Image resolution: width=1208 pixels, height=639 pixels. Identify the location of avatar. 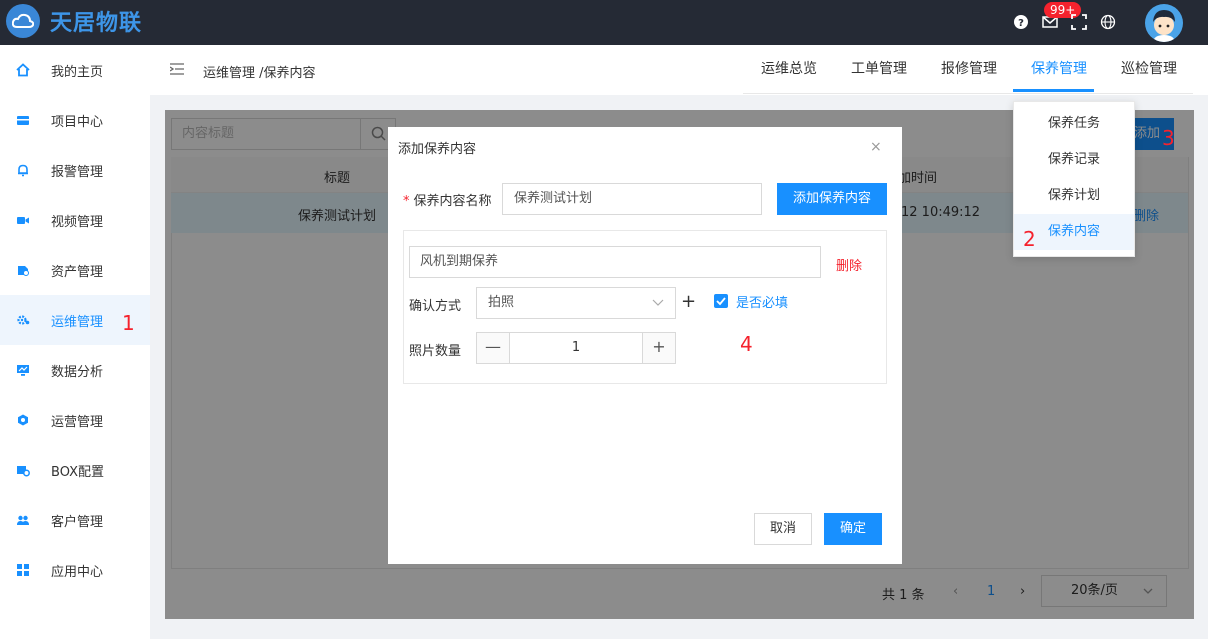
(1164, 23).